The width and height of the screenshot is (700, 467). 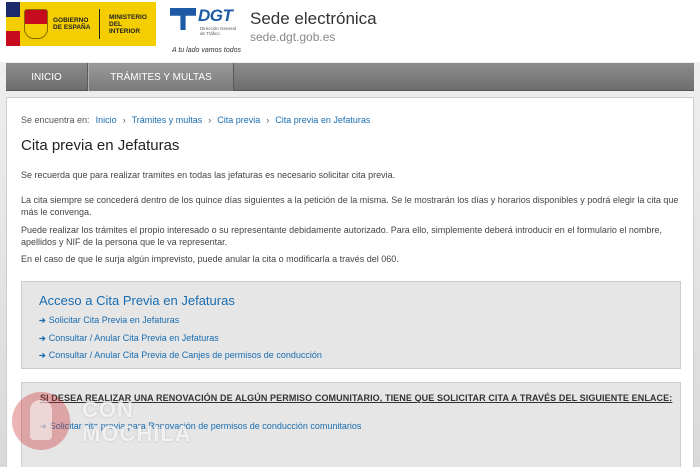 What do you see at coordinates (350, 77) in the screenshot?
I see `main-nav: INICIO TRÁMITES Y MULTAS` at bounding box center [350, 77].